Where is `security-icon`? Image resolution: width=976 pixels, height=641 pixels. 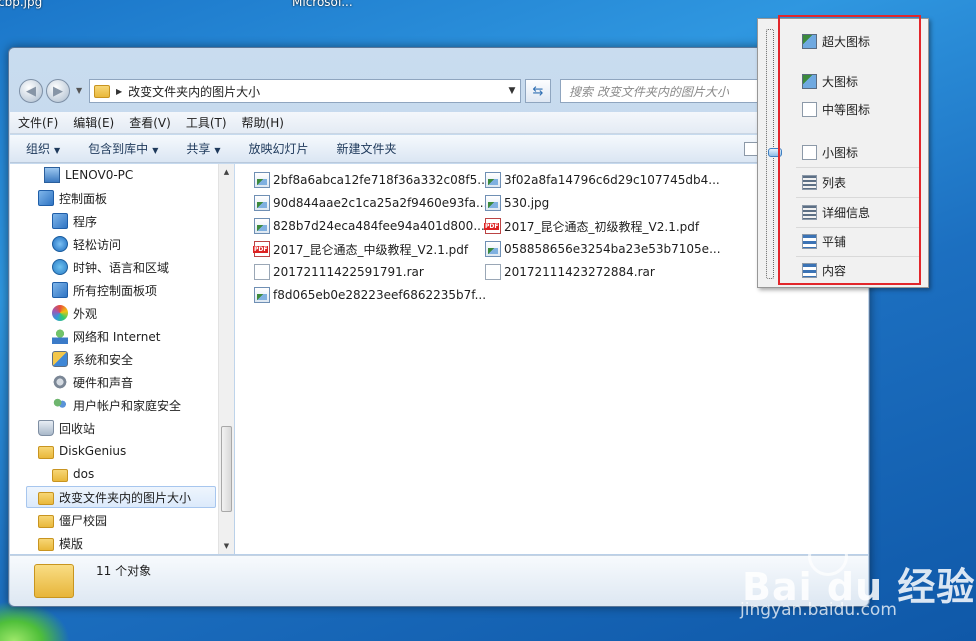
security-icon is located at coordinates (60, 359).